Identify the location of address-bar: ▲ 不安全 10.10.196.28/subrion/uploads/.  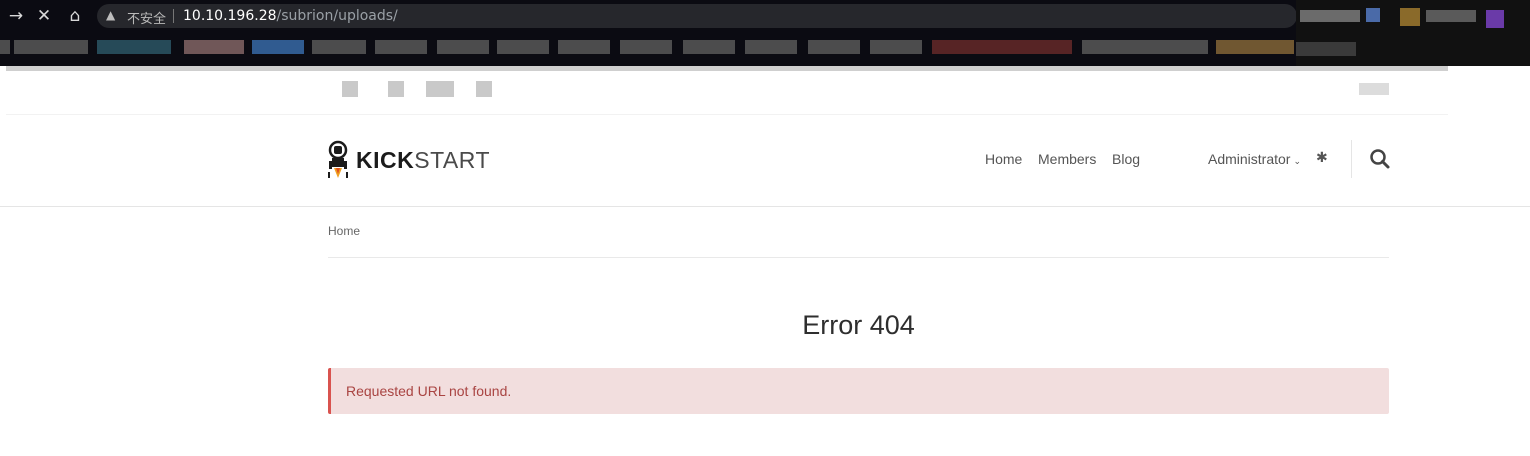
(697, 16).